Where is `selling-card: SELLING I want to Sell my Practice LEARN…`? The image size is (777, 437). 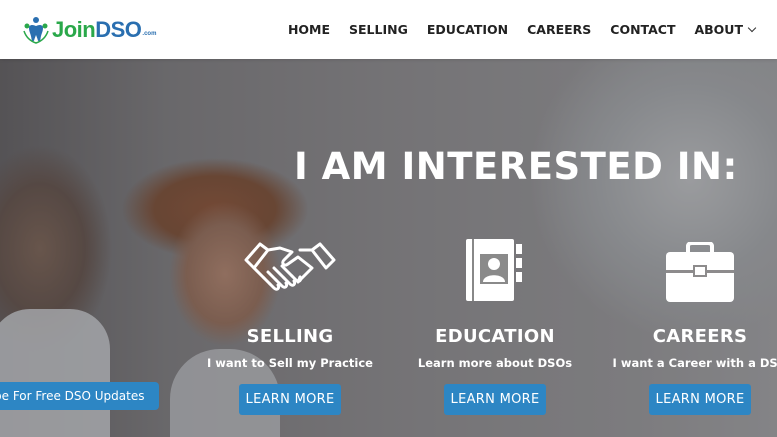
selling-card: SELLING I want to Sell my Practice LEARN… is located at coordinates (290, 324).